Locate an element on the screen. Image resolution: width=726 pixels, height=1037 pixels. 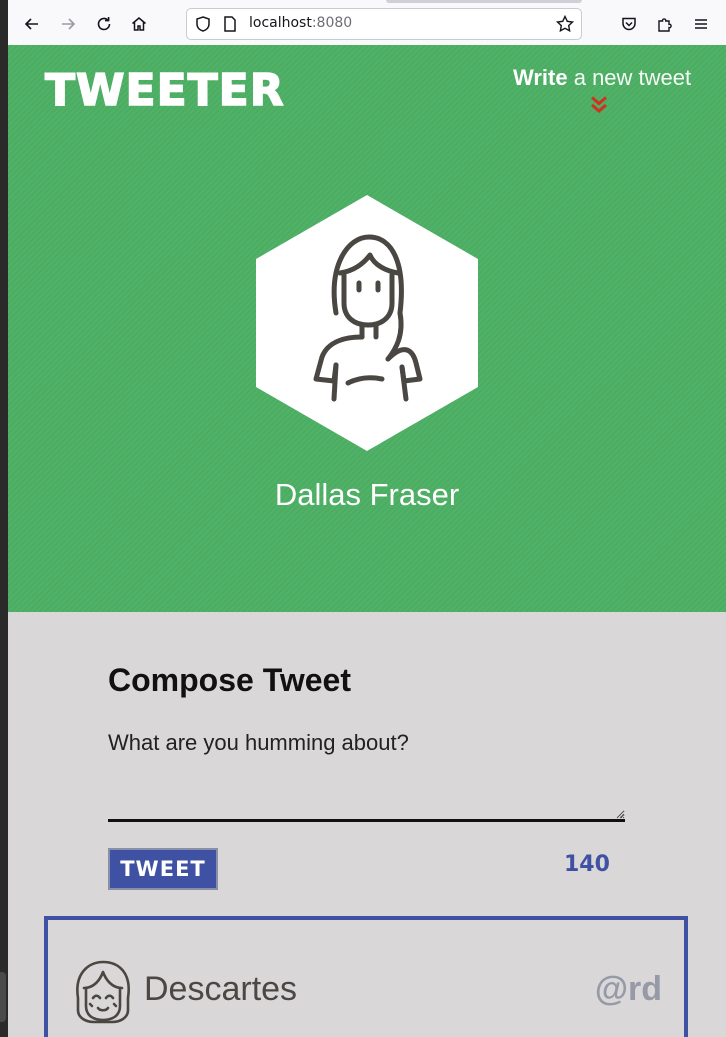
tweet-author-handle: @rd is located at coordinates (628, 989).